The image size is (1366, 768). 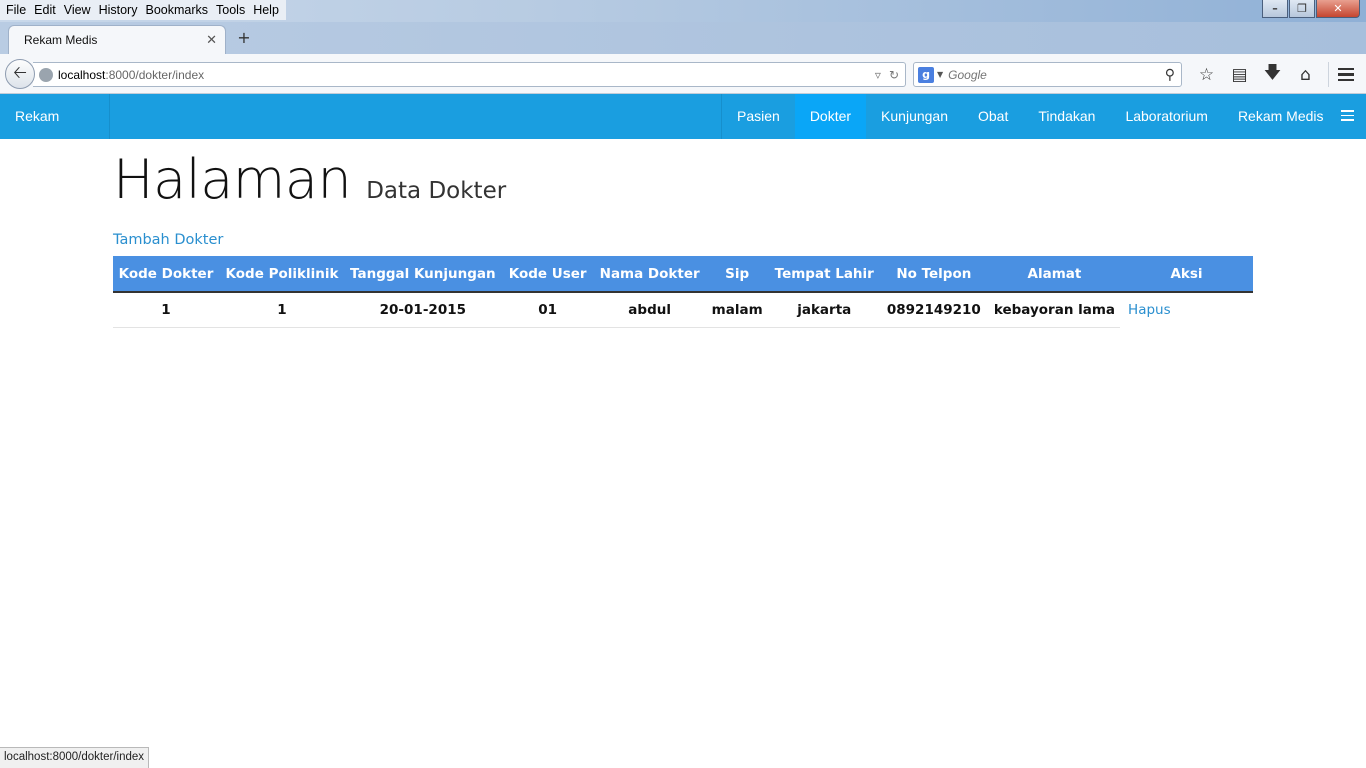 What do you see at coordinates (168, 240) in the screenshot?
I see `add-doctor-link: Tambah Dokter` at bounding box center [168, 240].